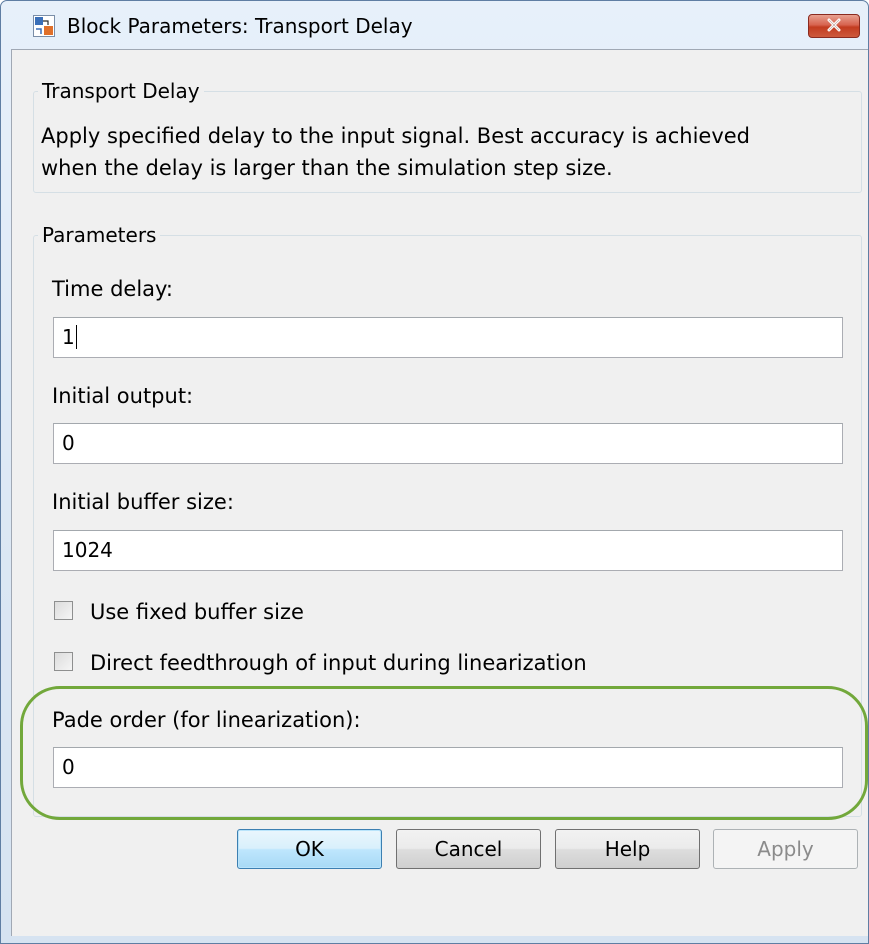  Describe the element at coordinates (785, 849) in the screenshot. I see `apply-button: Apply` at that location.